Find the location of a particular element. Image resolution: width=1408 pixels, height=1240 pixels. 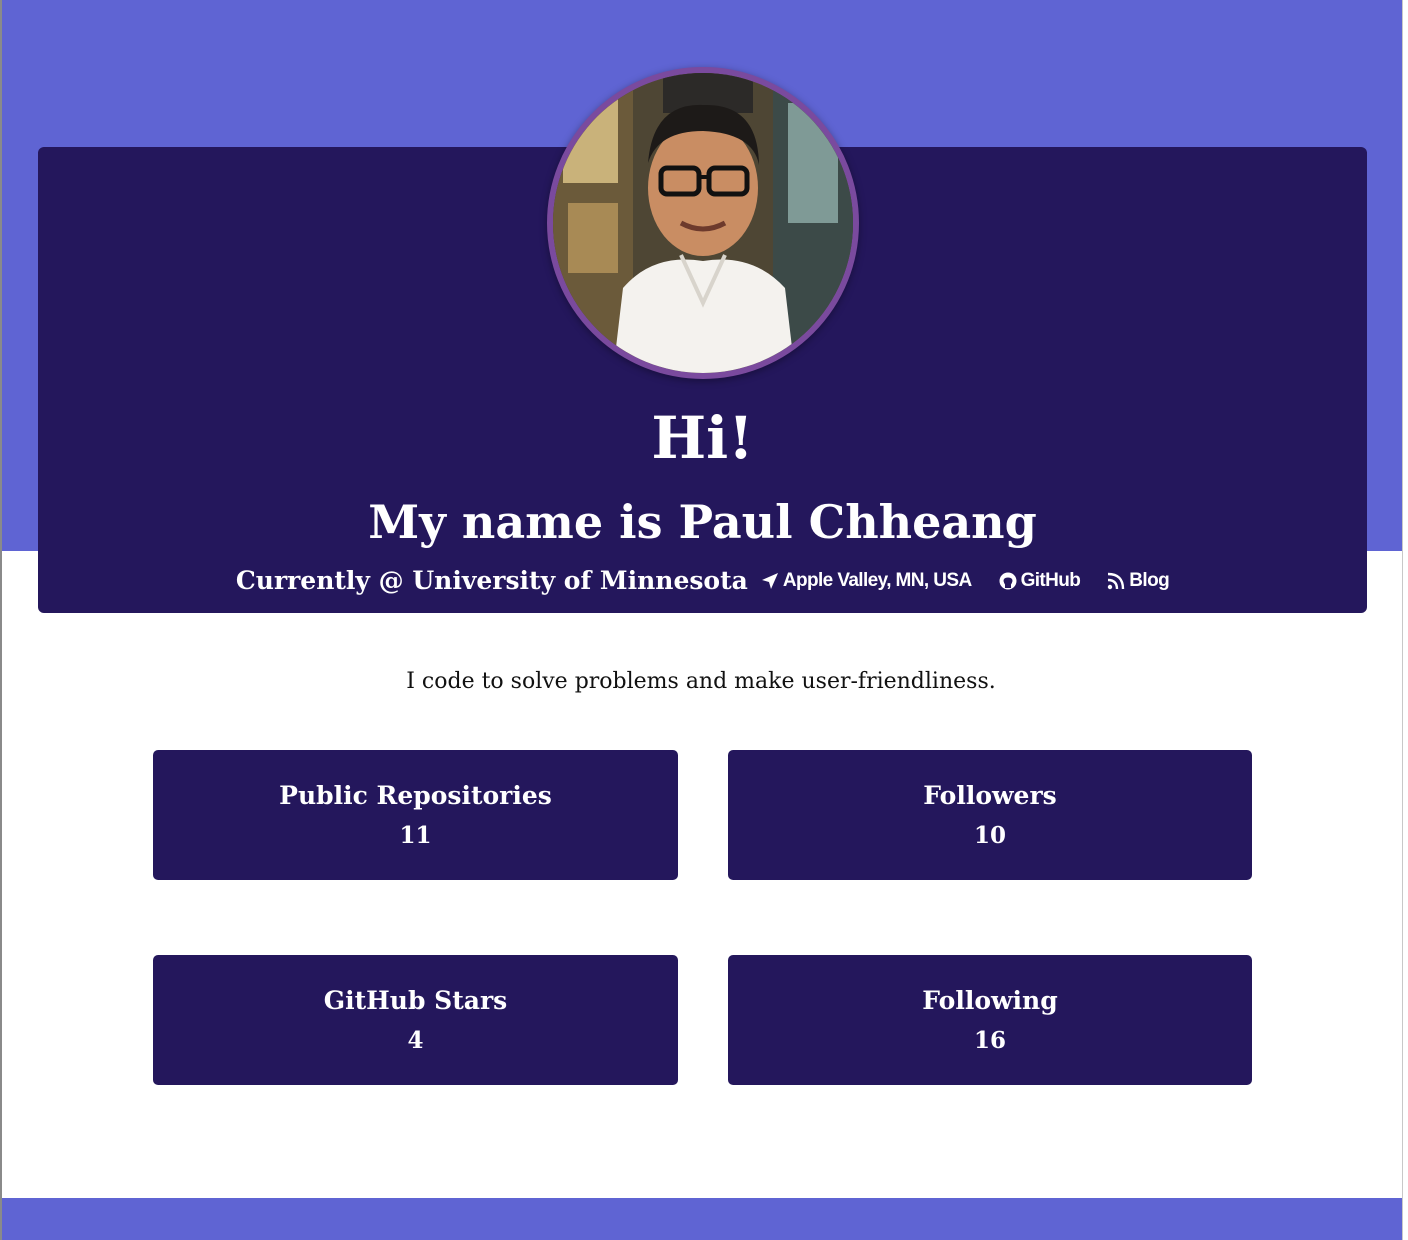

stat-value: 10 is located at coordinates (989, 835).